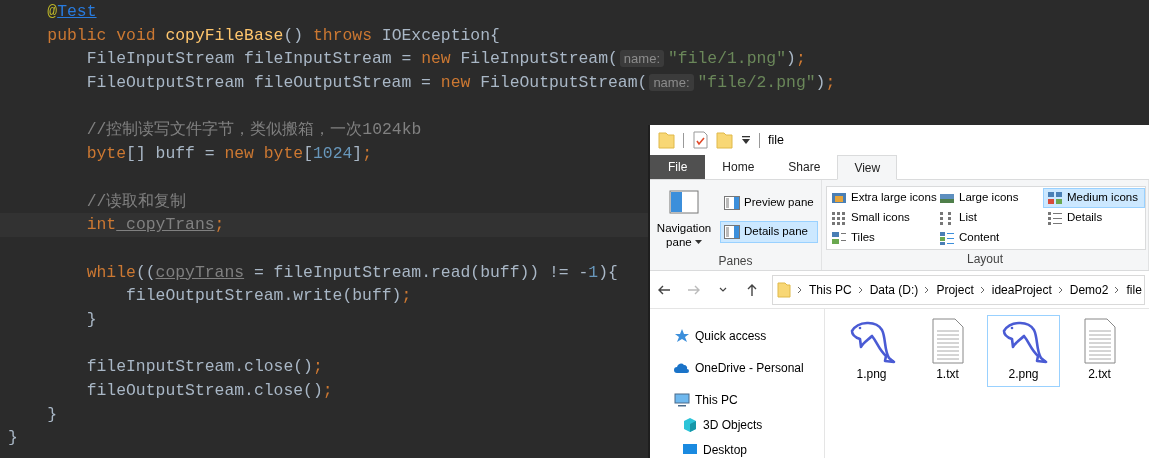 The height and width of the screenshot is (458, 1149). What do you see at coordinates (690, 424) in the screenshot?
I see `cube-icon` at bounding box center [690, 424].